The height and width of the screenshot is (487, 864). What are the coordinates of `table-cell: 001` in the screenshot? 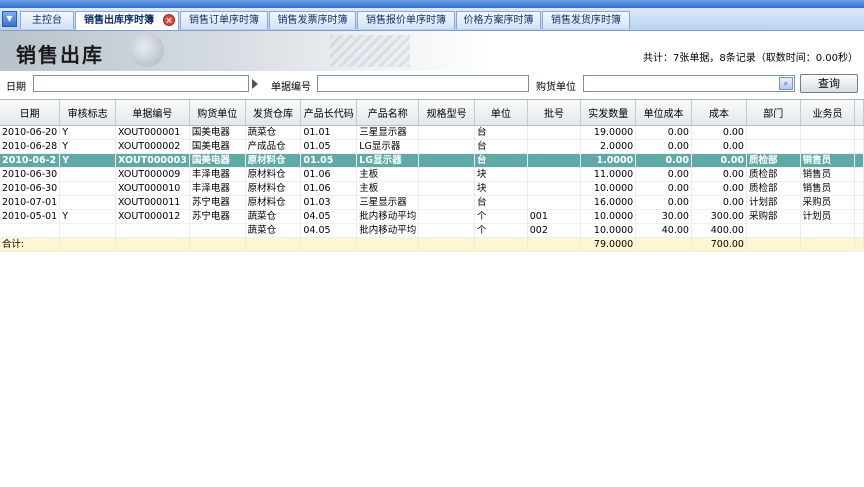 It's located at (554, 216).